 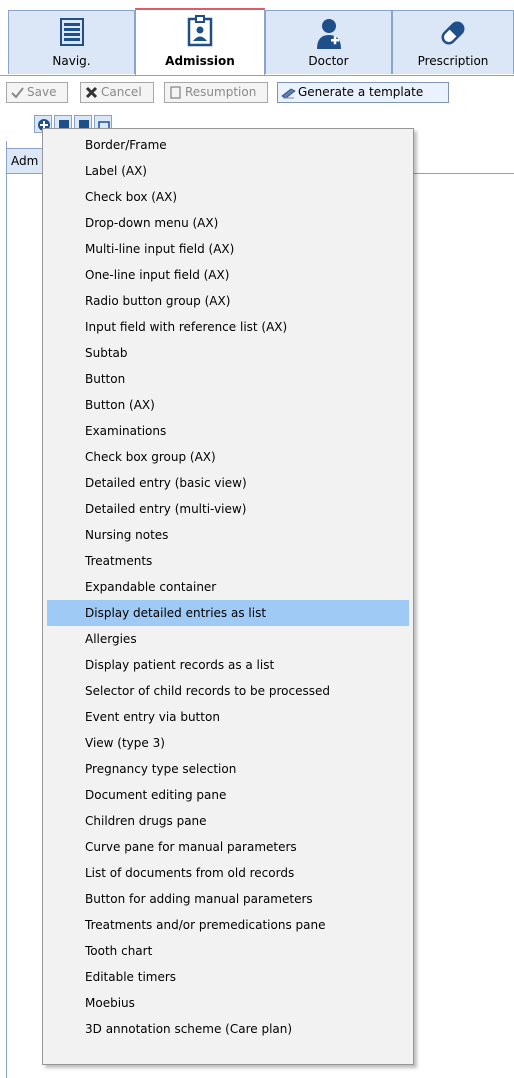 What do you see at coordinates (228, 509) in the screenshot?
I see `menu-item: Detailed entry (multi-view)` at bounding box center [228, 509].